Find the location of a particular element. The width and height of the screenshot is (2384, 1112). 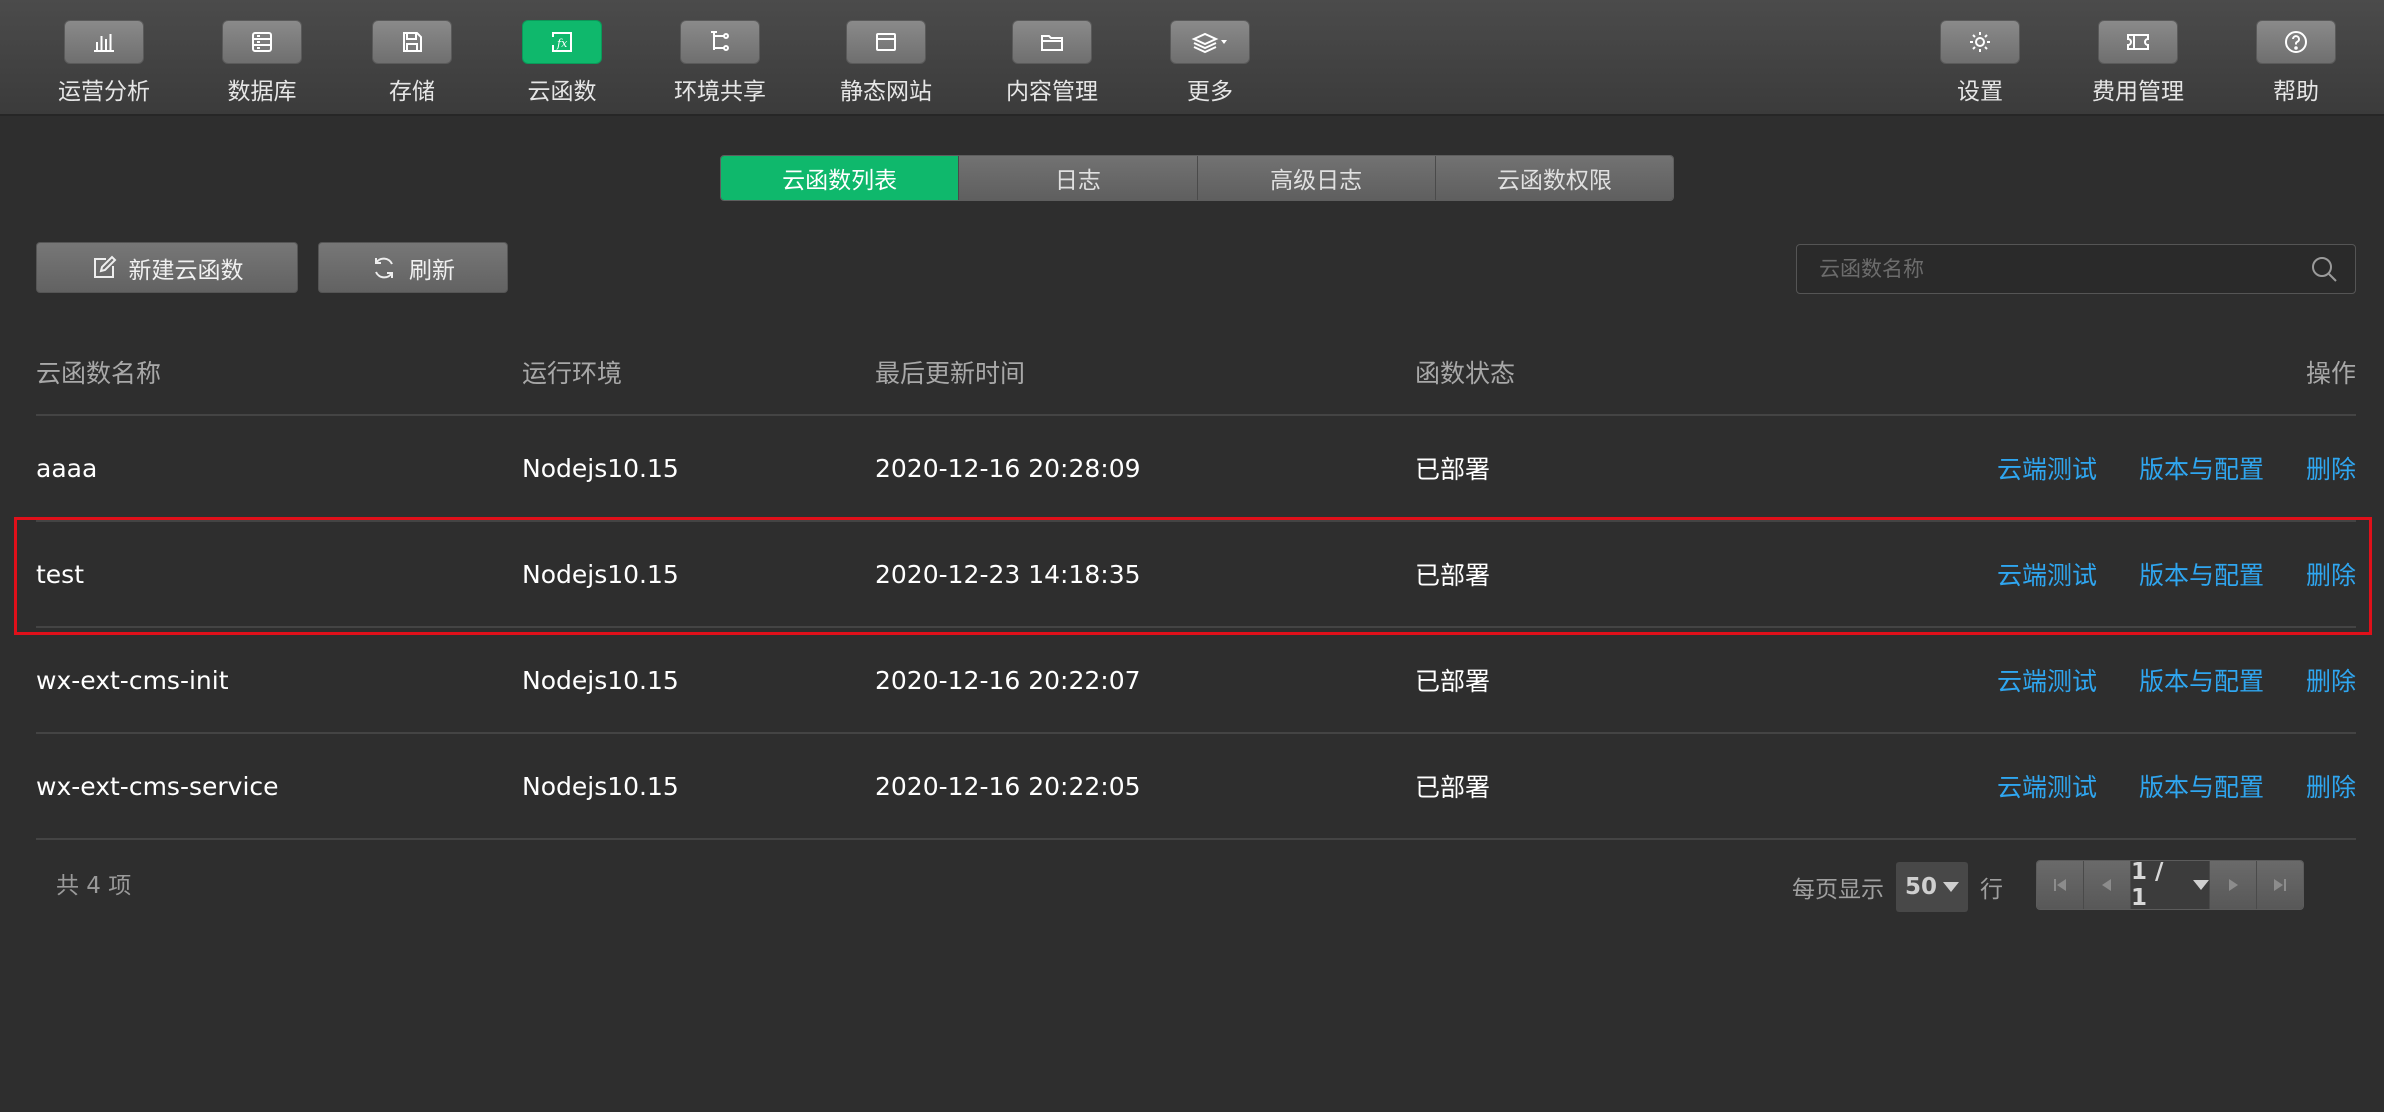

toolbar-item-storage: 存储 is located at coordinates (412, 65).